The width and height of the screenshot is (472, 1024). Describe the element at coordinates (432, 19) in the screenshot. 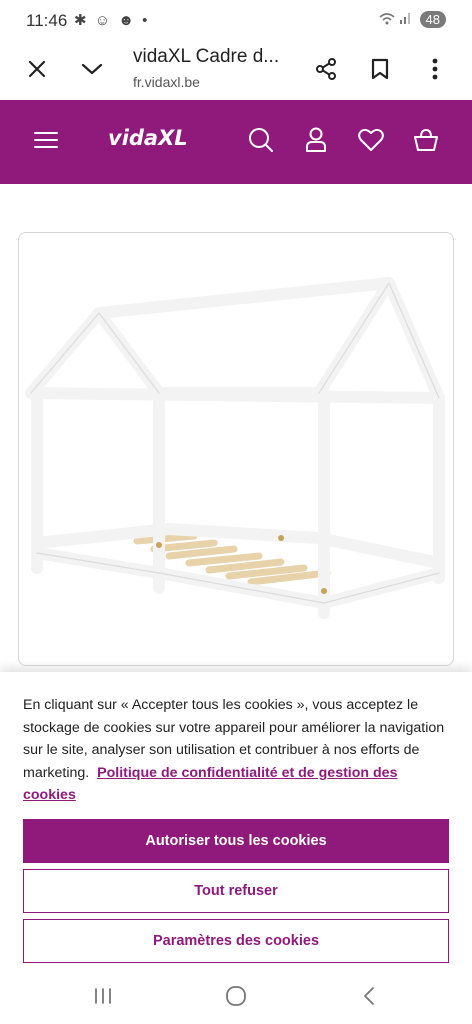

I see `battery-indicator: 48` at that location.